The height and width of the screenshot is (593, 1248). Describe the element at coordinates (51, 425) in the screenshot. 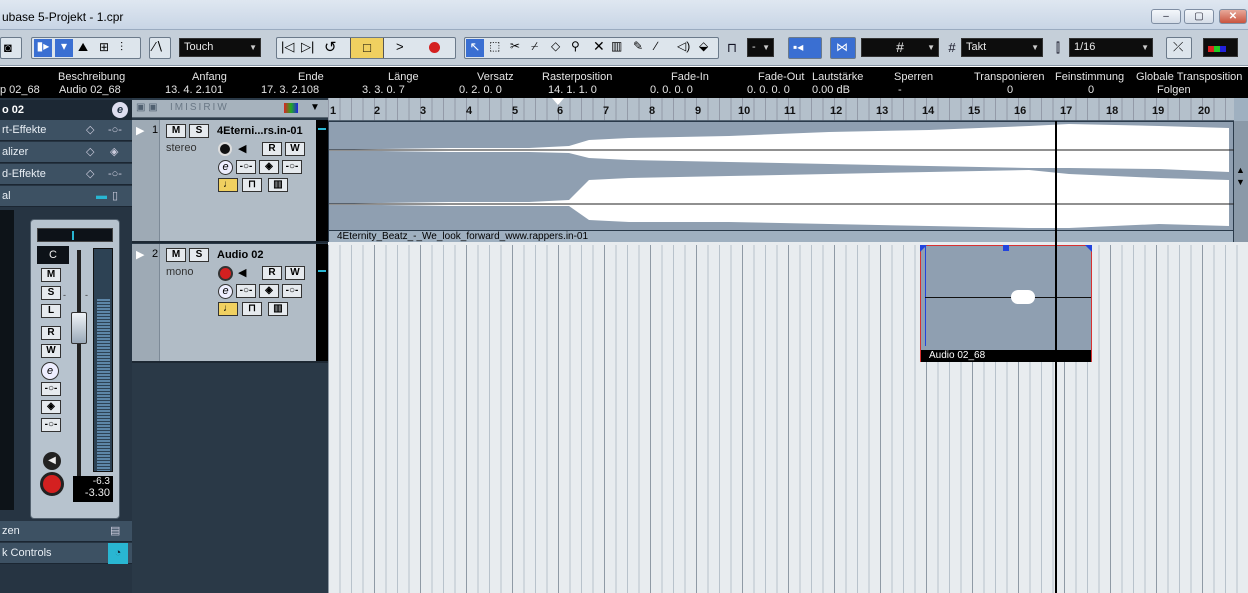

I see `strip-send-bypass-icon: -○-` at that location.